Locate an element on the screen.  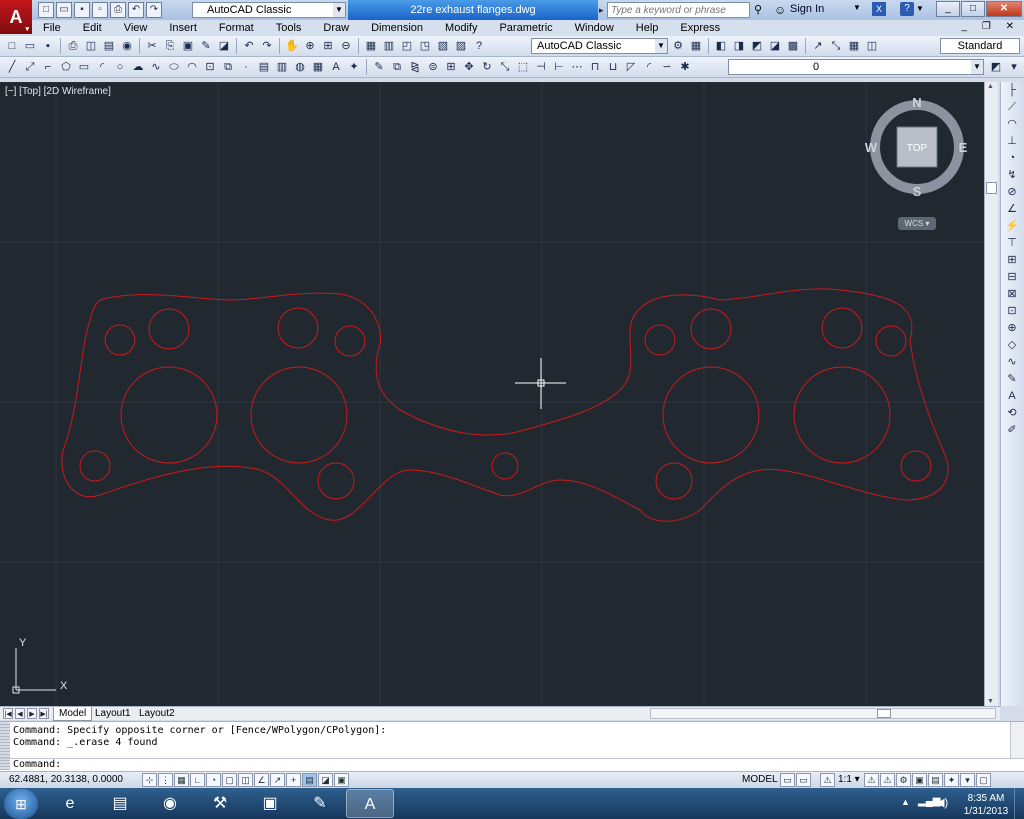
sheet-set-icon: ◳ is located at coordinates (425, 46).